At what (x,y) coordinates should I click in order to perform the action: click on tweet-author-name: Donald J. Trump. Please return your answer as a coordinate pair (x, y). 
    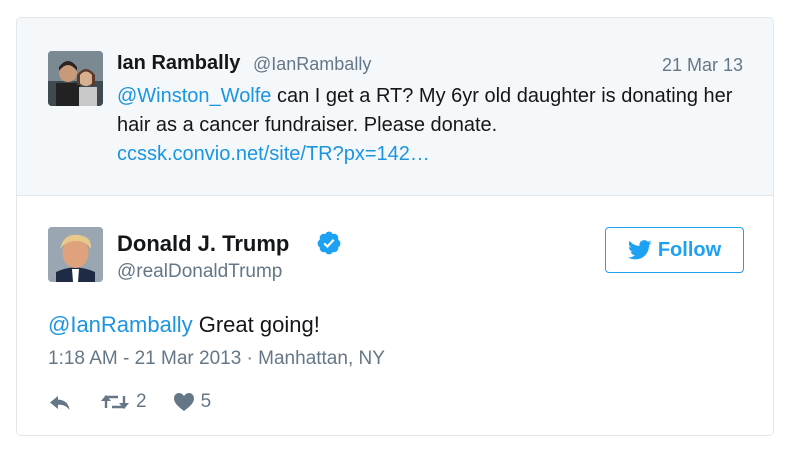
    Looking at the image, I should click on (203, 244).